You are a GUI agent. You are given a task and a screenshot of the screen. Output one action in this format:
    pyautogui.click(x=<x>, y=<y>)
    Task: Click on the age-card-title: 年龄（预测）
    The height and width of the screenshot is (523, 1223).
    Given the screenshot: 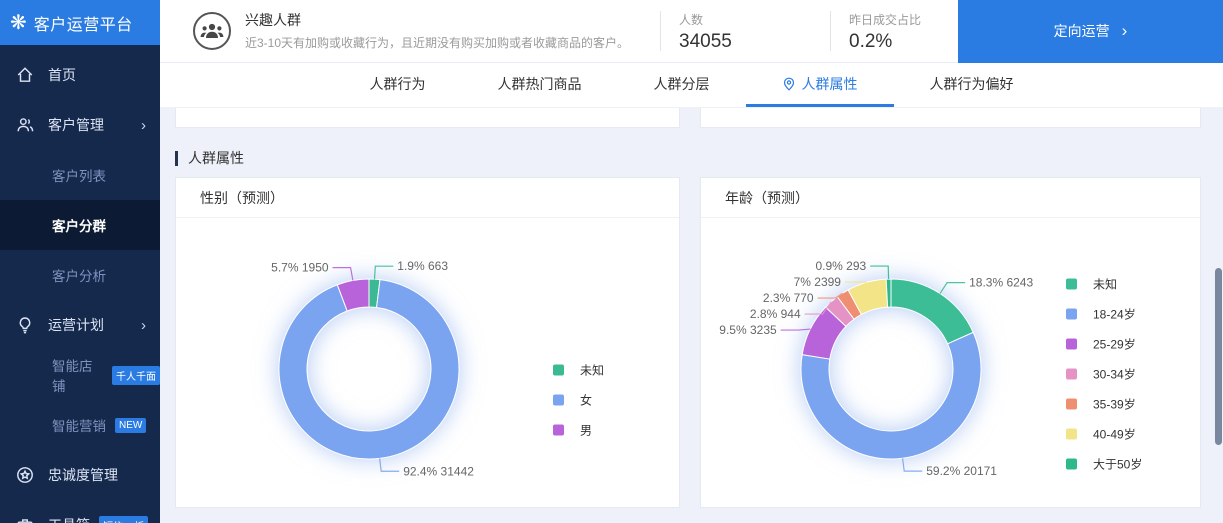 What is the action you would take?
    pyautogui.click(x=950, y=198)
    